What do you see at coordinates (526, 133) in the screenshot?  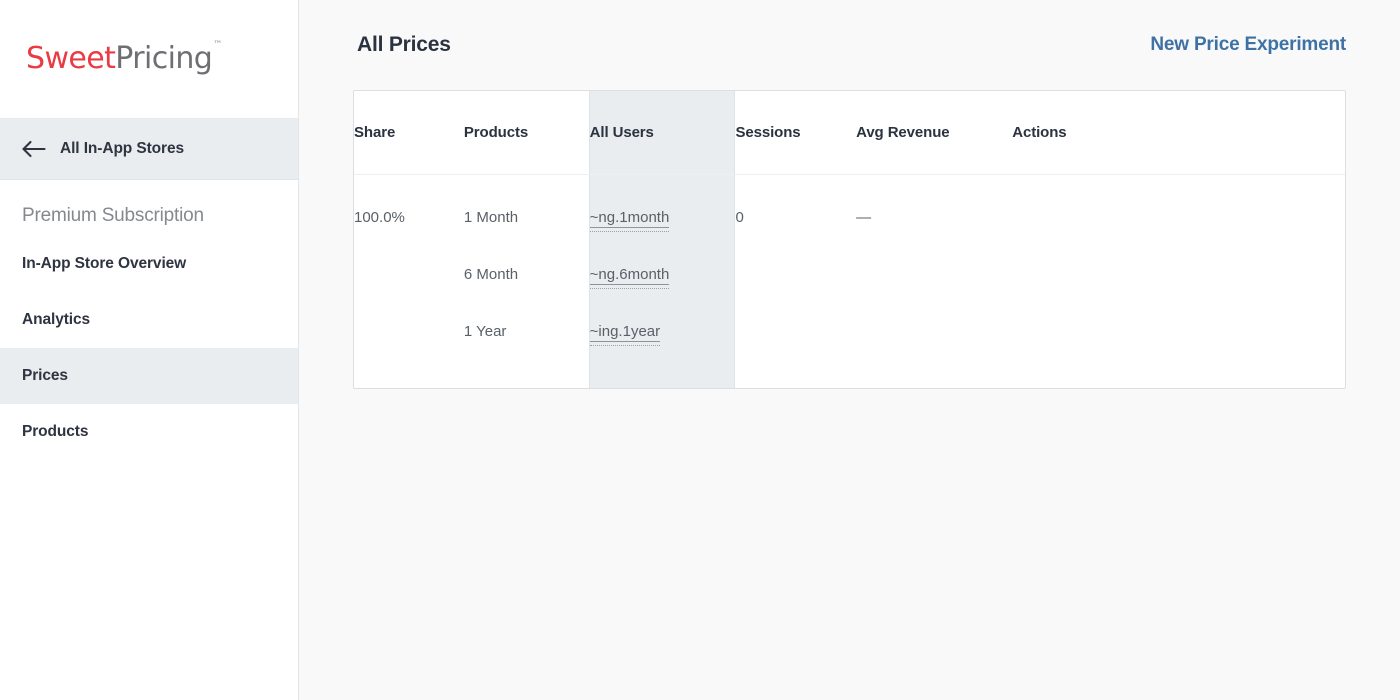 I see `column-header-products: Products` at bounding box center [526, 133].